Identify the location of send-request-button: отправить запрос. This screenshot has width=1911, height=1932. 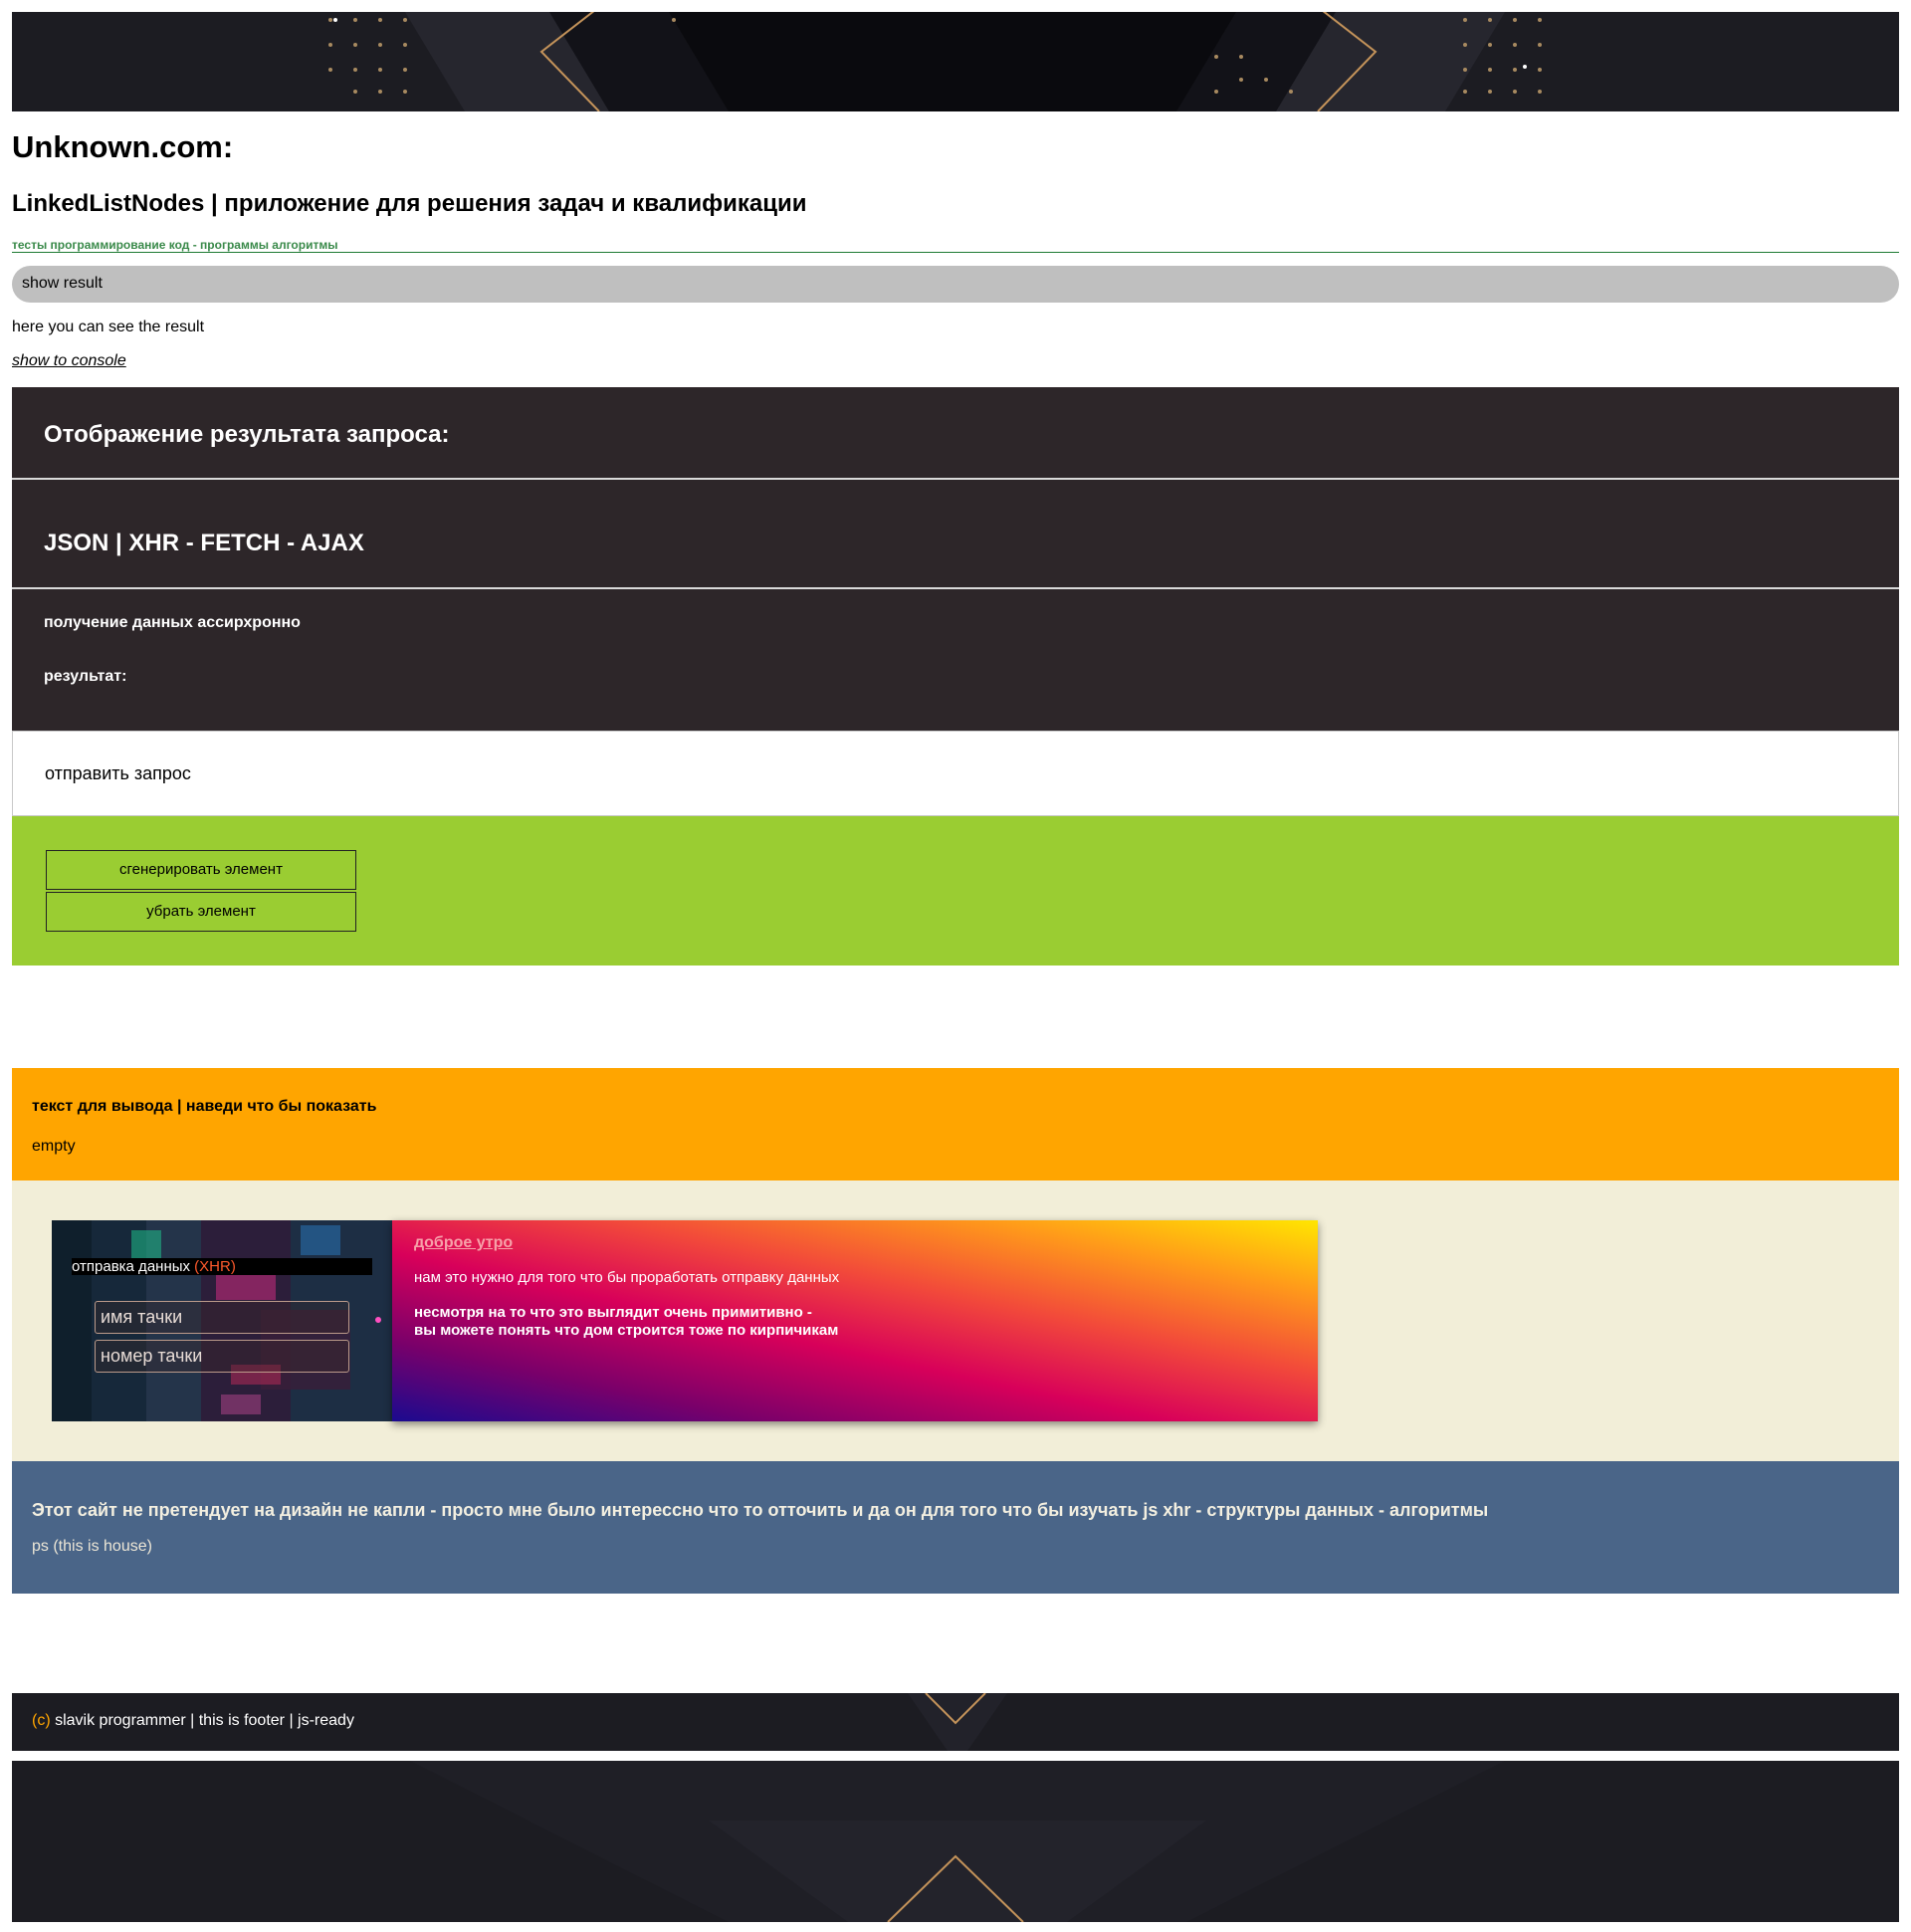
(955, 773).